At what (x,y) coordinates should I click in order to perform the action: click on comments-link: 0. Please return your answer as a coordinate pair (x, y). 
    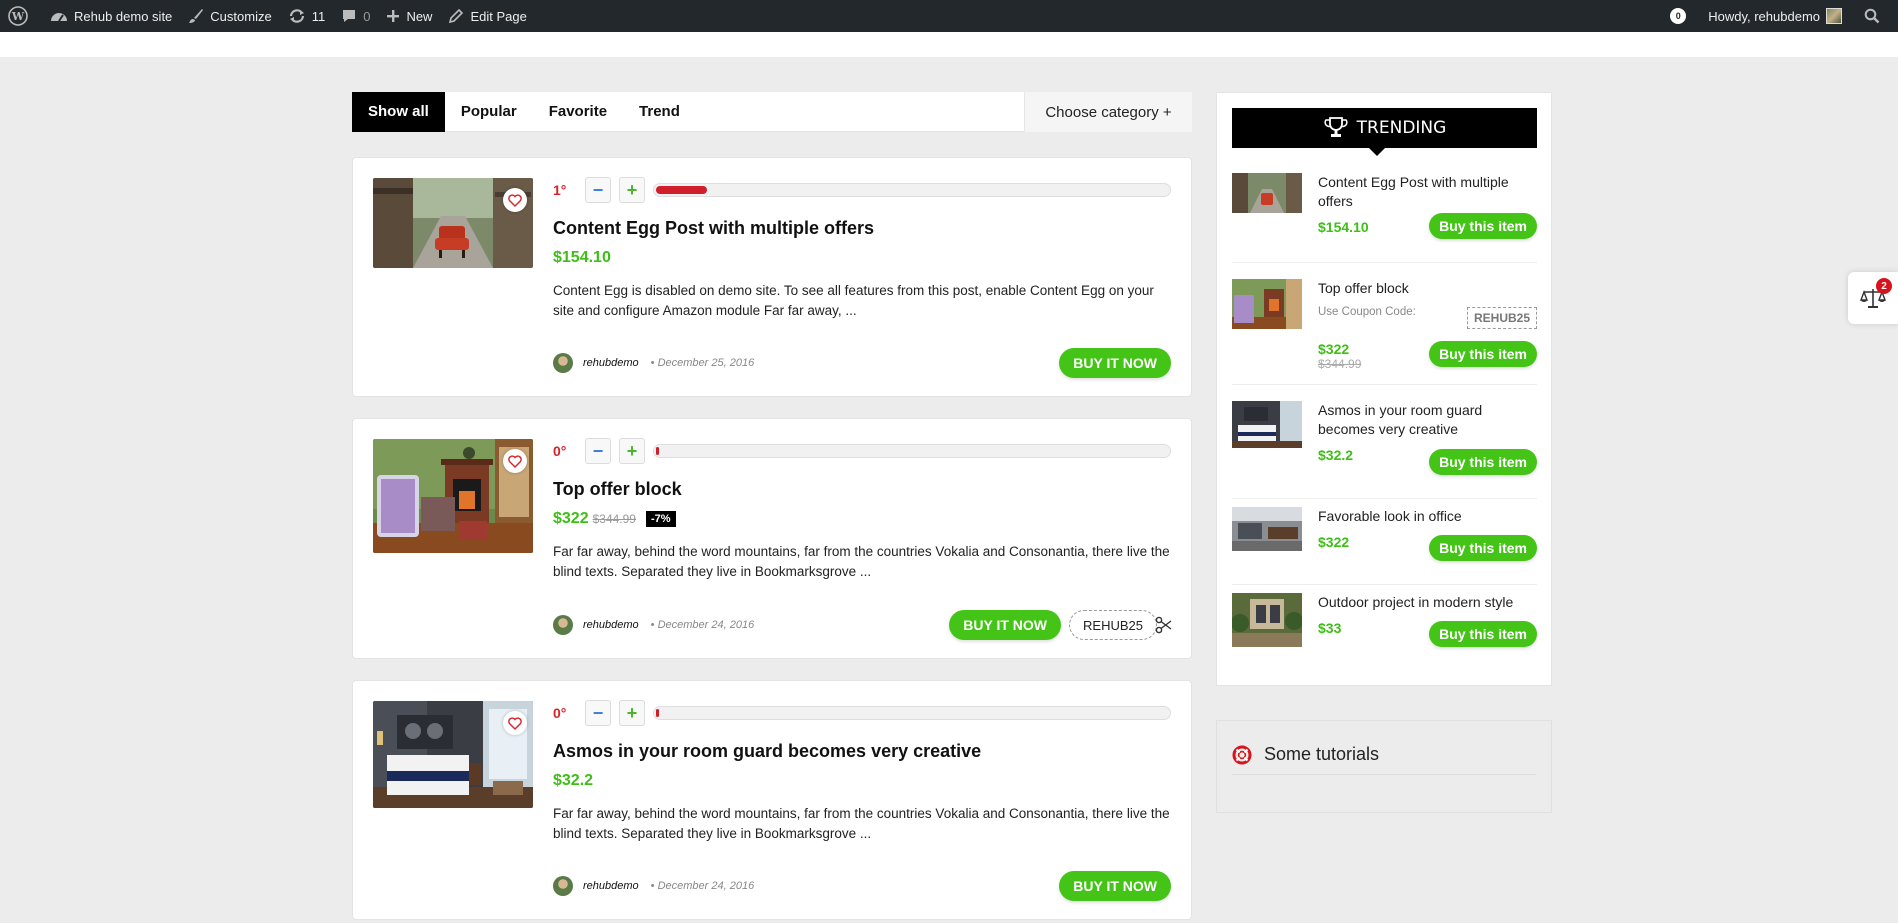
    Looking at the image, I should click on (355, 16).